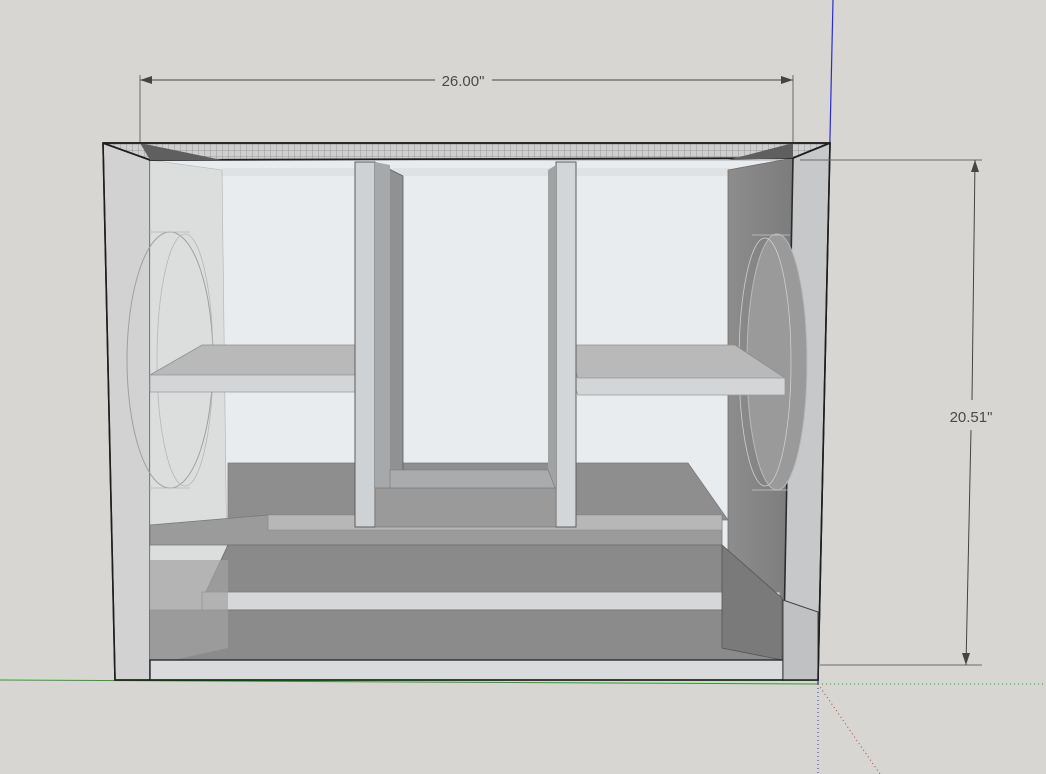 The width and height of the screenshot is (1046, 774). I want to click on height-dimension-label: 20.51", so click(971, 417).